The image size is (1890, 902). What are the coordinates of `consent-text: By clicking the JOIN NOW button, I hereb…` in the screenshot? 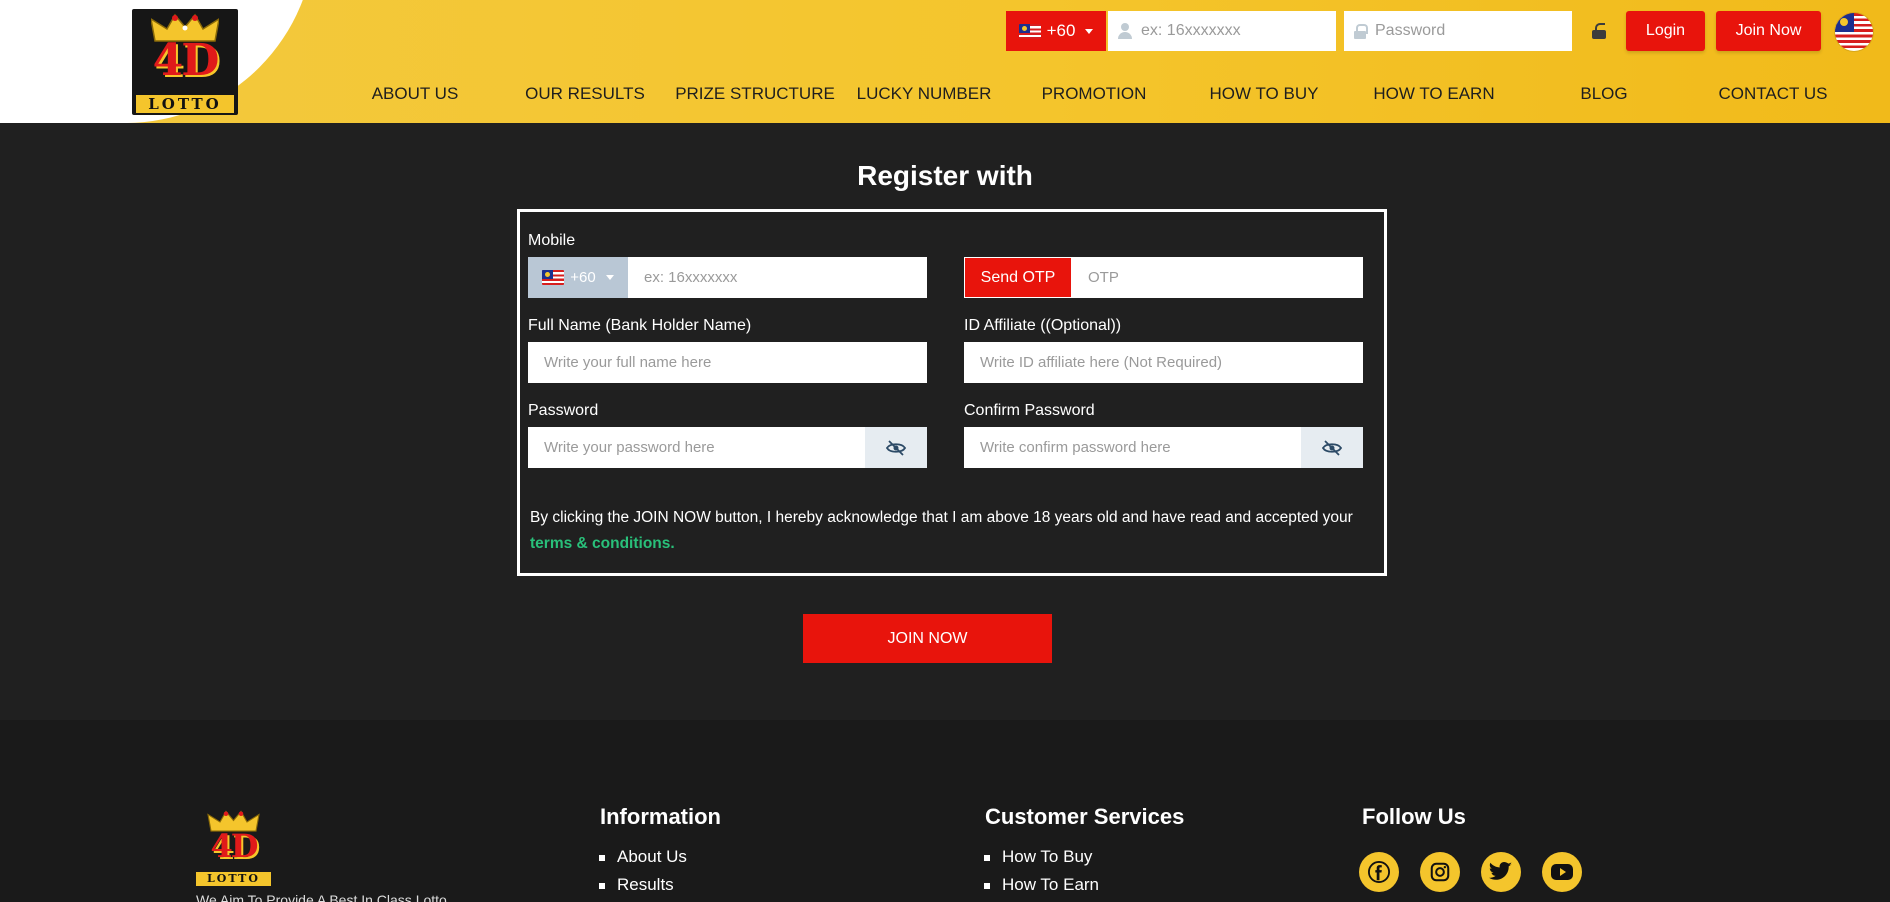 It's located at (941, 517).